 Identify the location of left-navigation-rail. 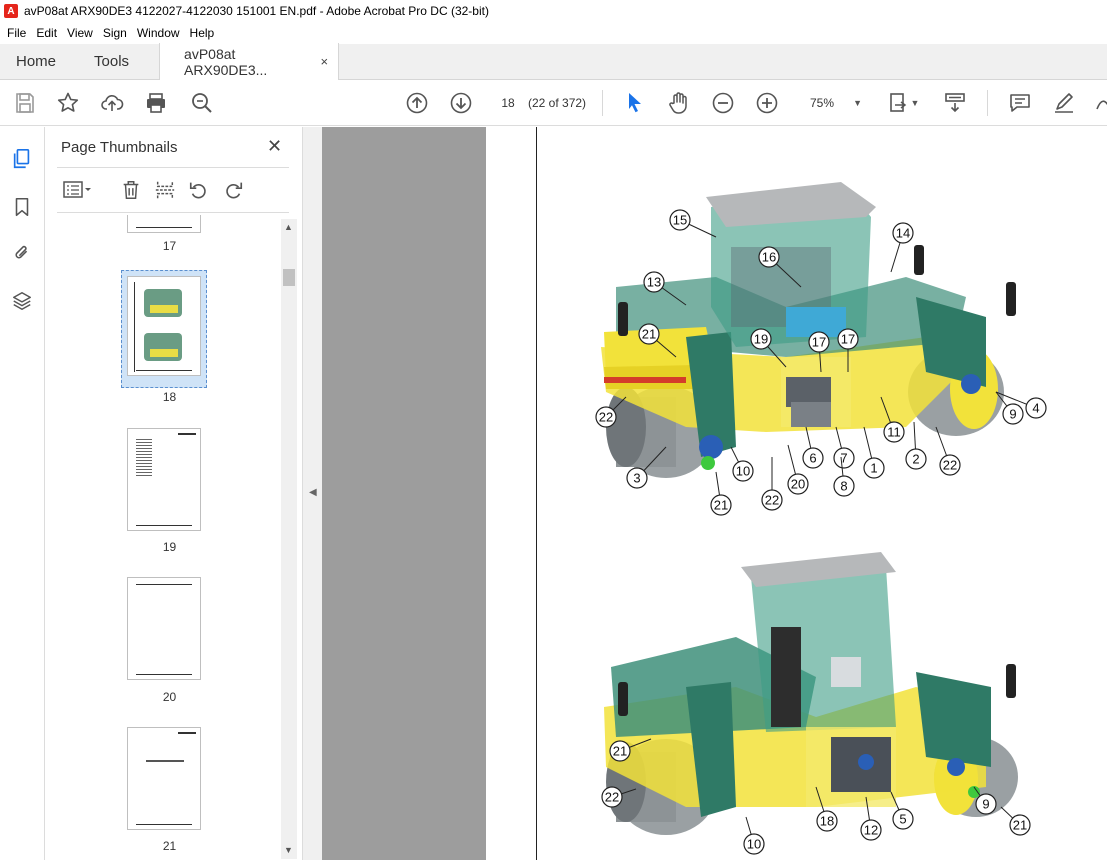
(22, 493).